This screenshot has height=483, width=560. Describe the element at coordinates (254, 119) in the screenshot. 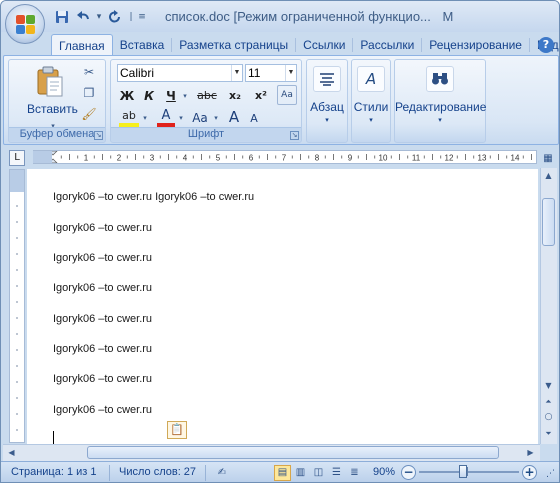

I see `shrink-font-button: A` at that location.